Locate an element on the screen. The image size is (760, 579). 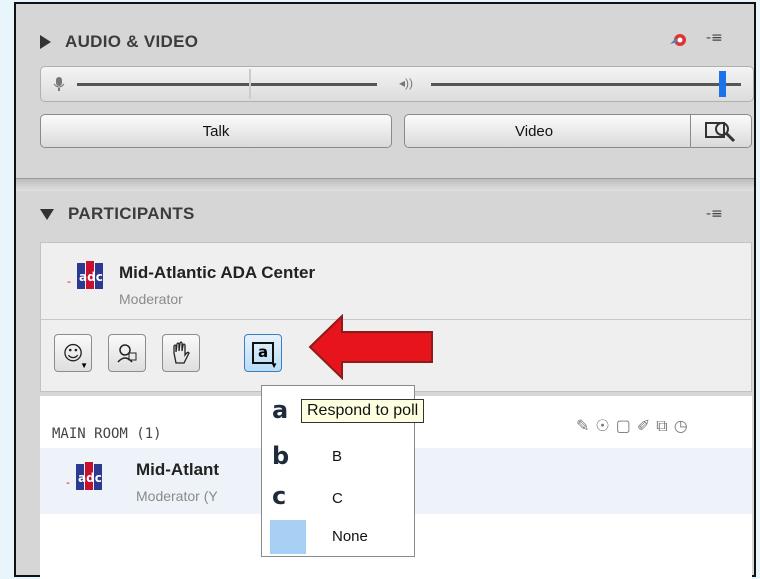
poll-option-none: None is located at coordinates (338, 537).